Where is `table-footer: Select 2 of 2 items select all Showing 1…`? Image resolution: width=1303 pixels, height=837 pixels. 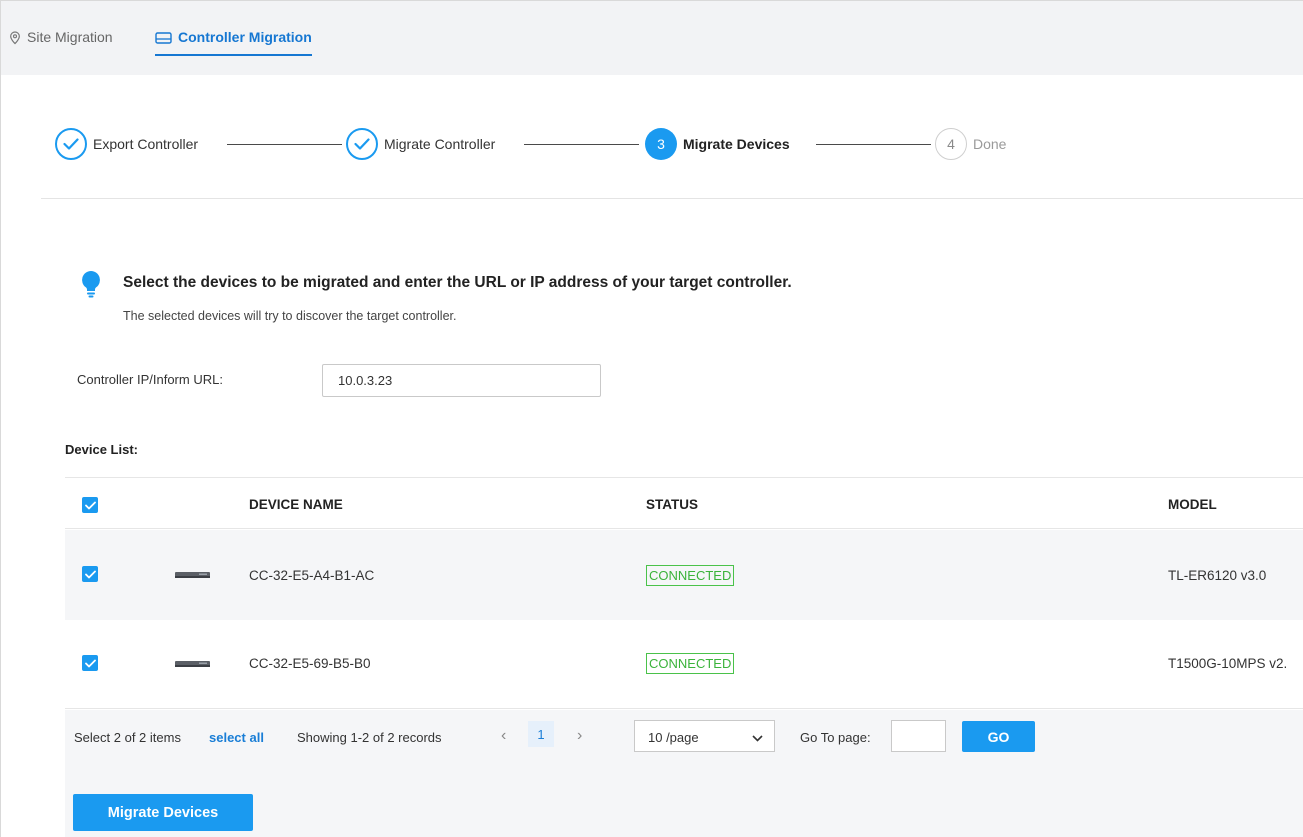 table-footer: Select 2 of 2 items select all Showing 1… is located at coordinates (684, 773).